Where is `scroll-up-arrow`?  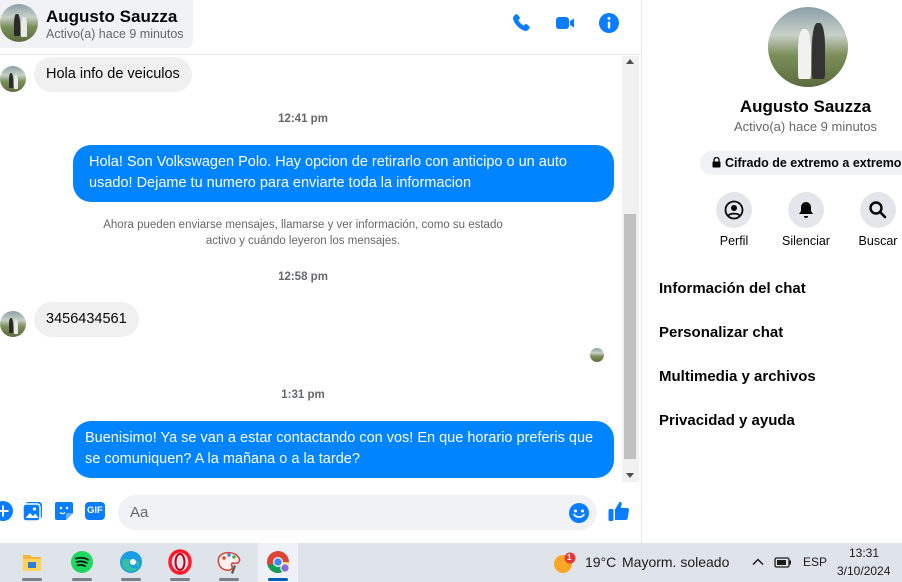 scroll-up-arrow is located at coordinates (630, 61).